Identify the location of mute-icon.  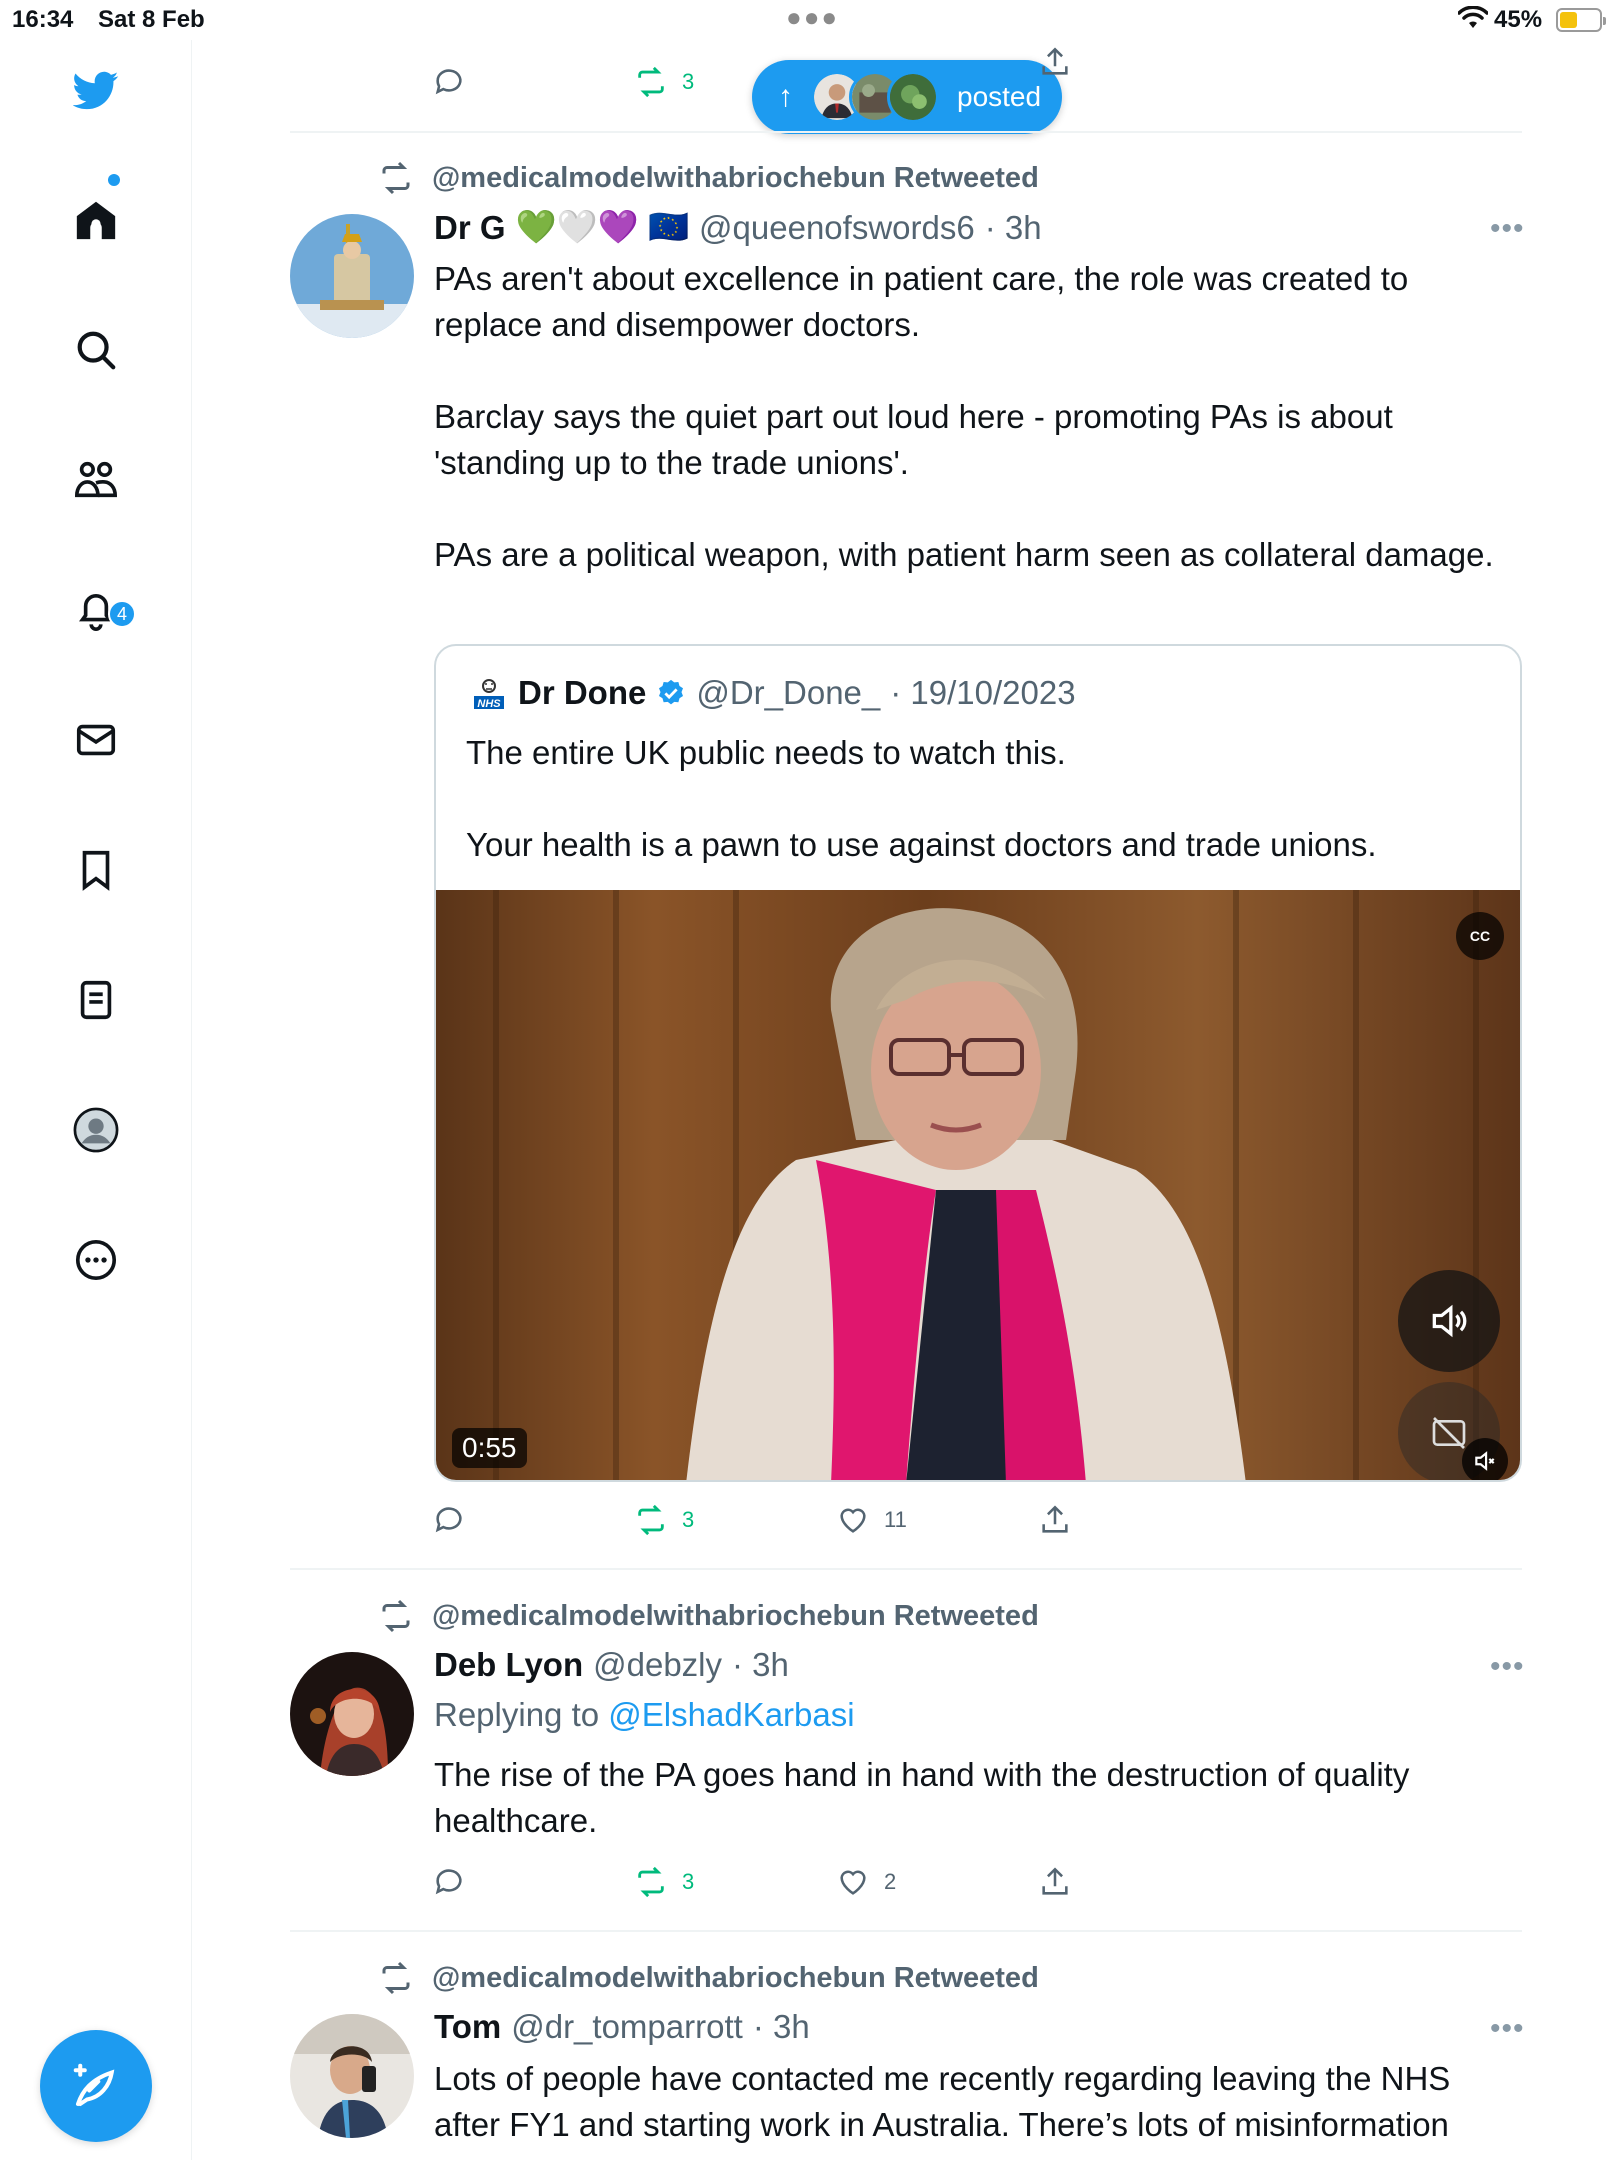
(1485, 1461).